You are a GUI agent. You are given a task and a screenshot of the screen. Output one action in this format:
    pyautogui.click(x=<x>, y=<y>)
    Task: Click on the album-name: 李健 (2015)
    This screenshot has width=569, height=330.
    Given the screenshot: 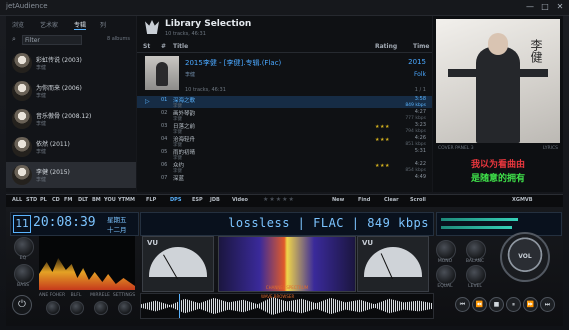 What is the action you would take?
    pyautogui.click(x=53, y=172)
    